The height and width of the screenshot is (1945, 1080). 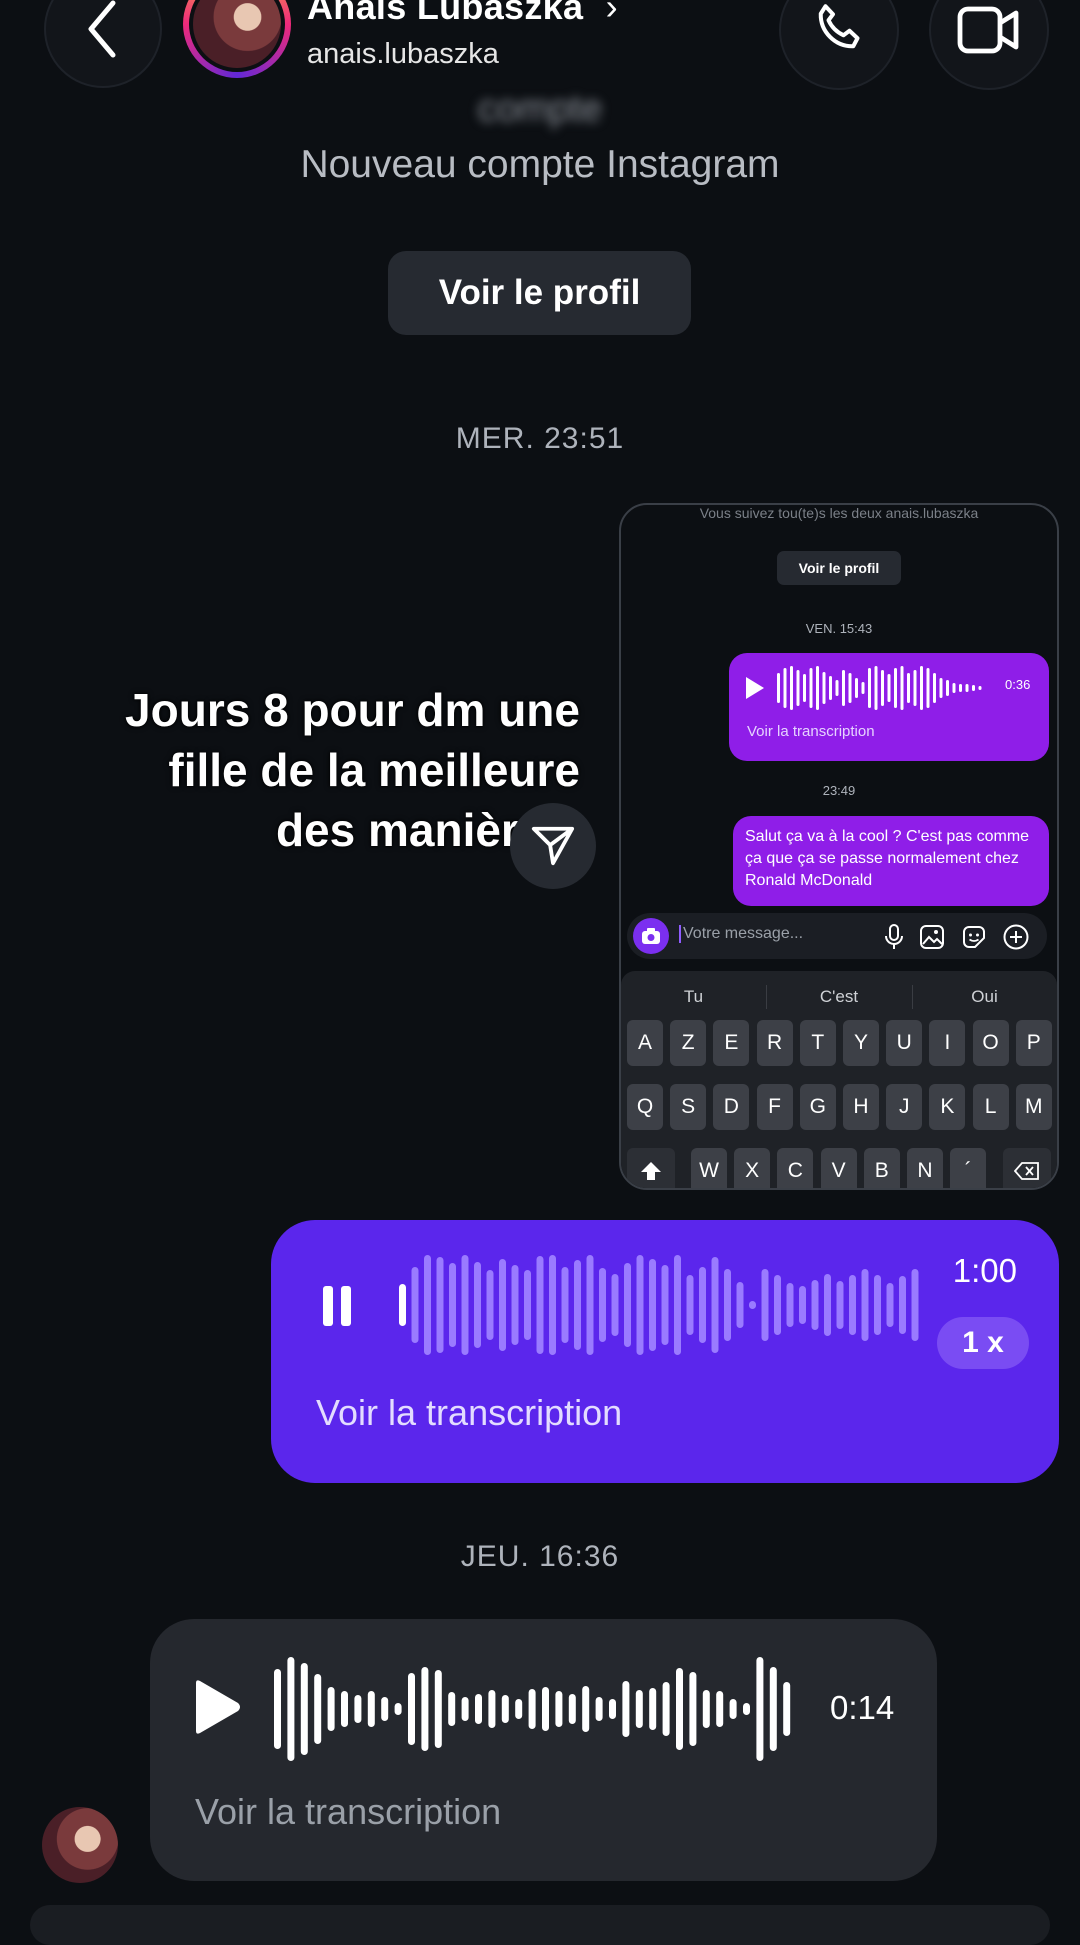 What do you see at coordinates (1016, 937) in the screenshot?
I see `plus-circle-icon` at bounding box center [1016, 937].